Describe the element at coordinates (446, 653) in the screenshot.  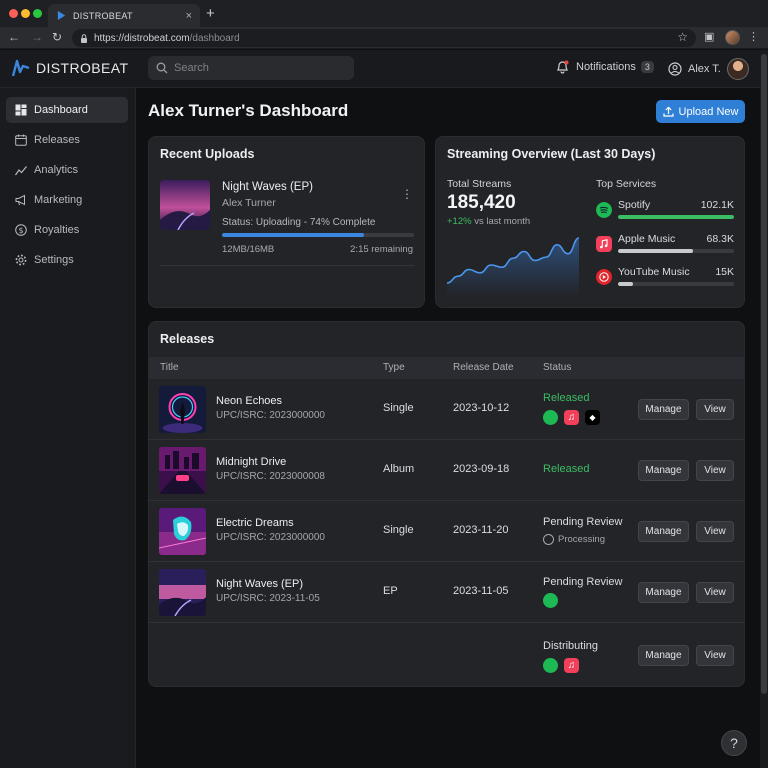
I see `table-row: Distributing ♫ Manage View` at that location.